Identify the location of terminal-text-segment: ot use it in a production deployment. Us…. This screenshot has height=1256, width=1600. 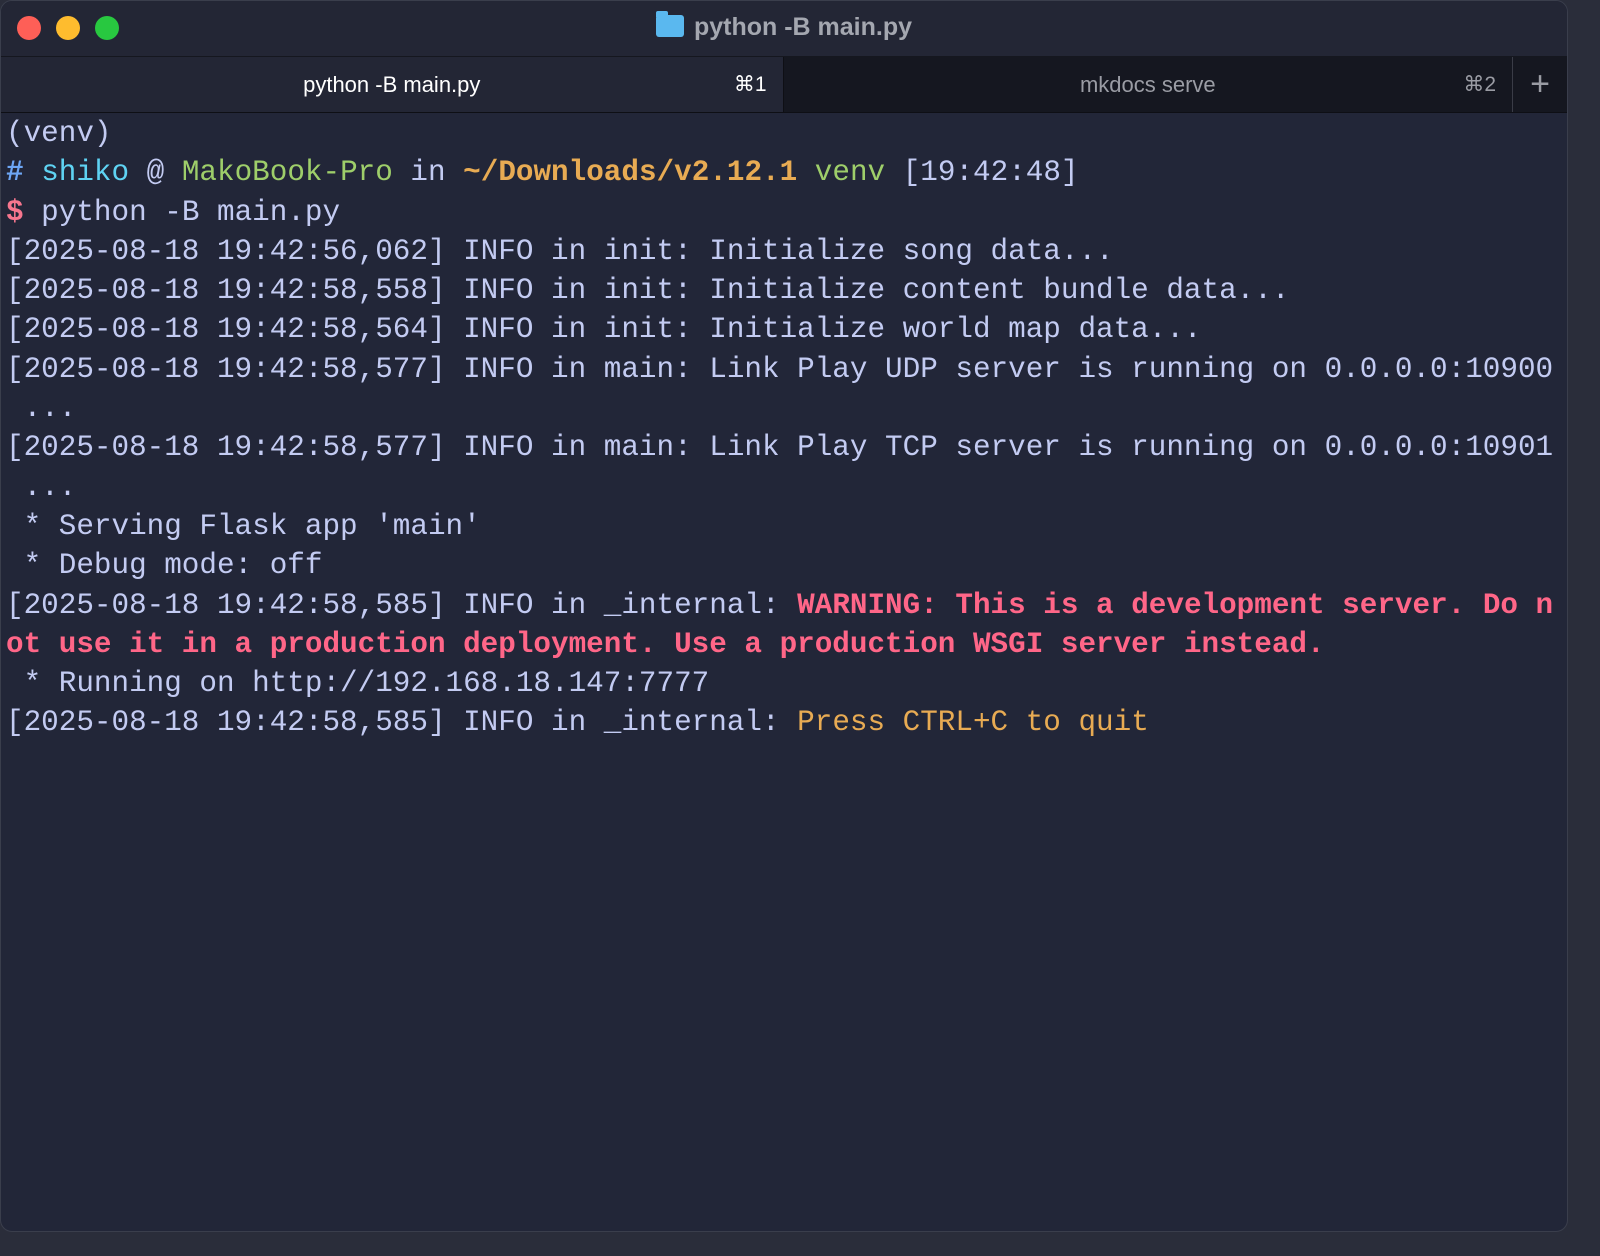
(665, 644).